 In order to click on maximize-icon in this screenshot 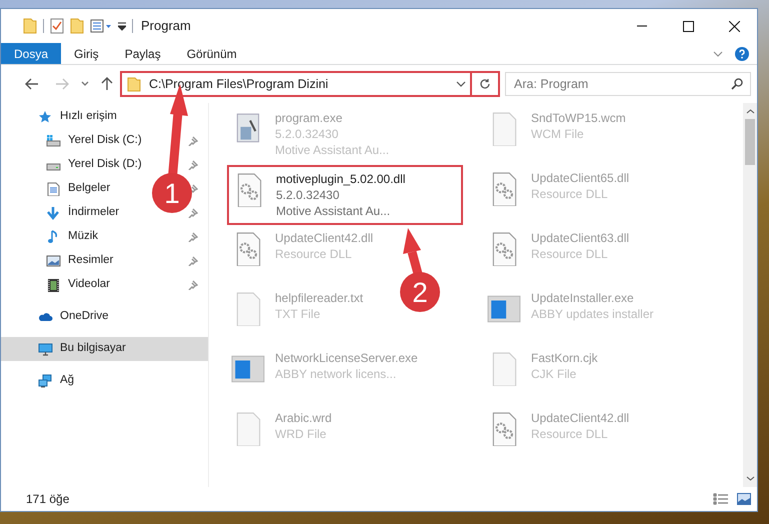, I will do `click(688, 26)`.